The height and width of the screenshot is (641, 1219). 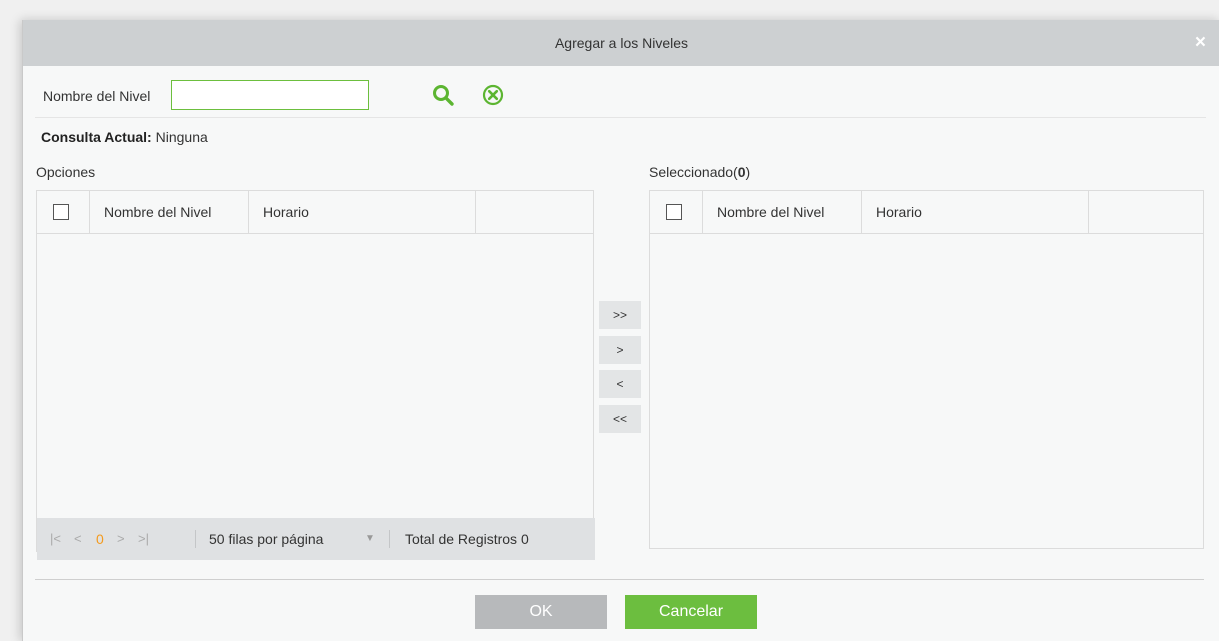 I want to click on move-left-button: <, so click(x=620, y=384).